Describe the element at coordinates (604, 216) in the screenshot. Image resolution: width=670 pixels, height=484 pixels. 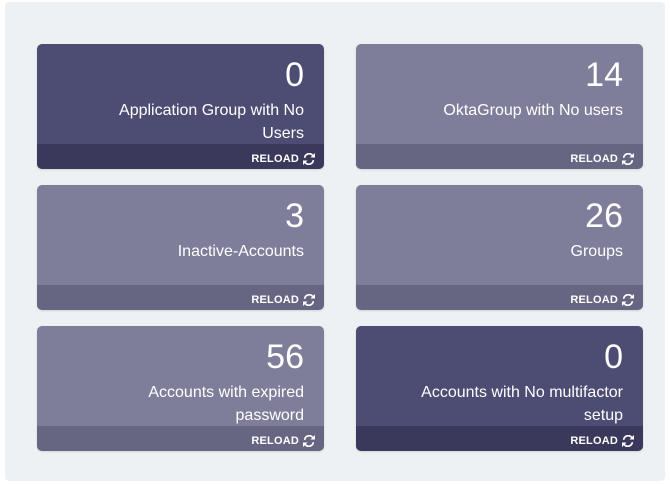
I see `stat-count: 26` at that location.